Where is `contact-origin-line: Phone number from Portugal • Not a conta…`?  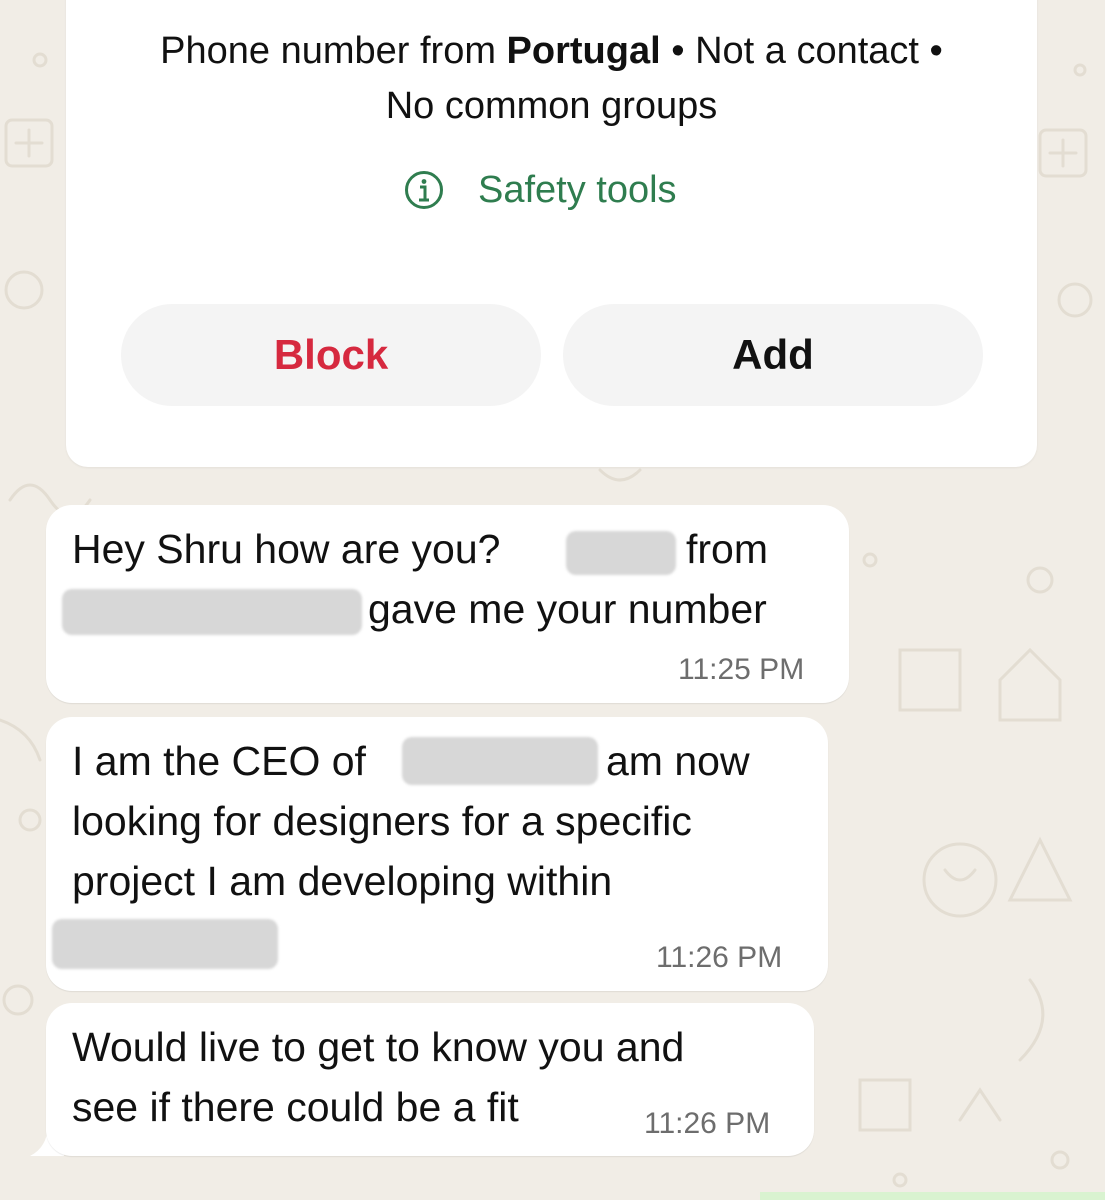
contact-origin-line: Phone number from Portugal • Not a conta… is located at coordinates (551, 51).